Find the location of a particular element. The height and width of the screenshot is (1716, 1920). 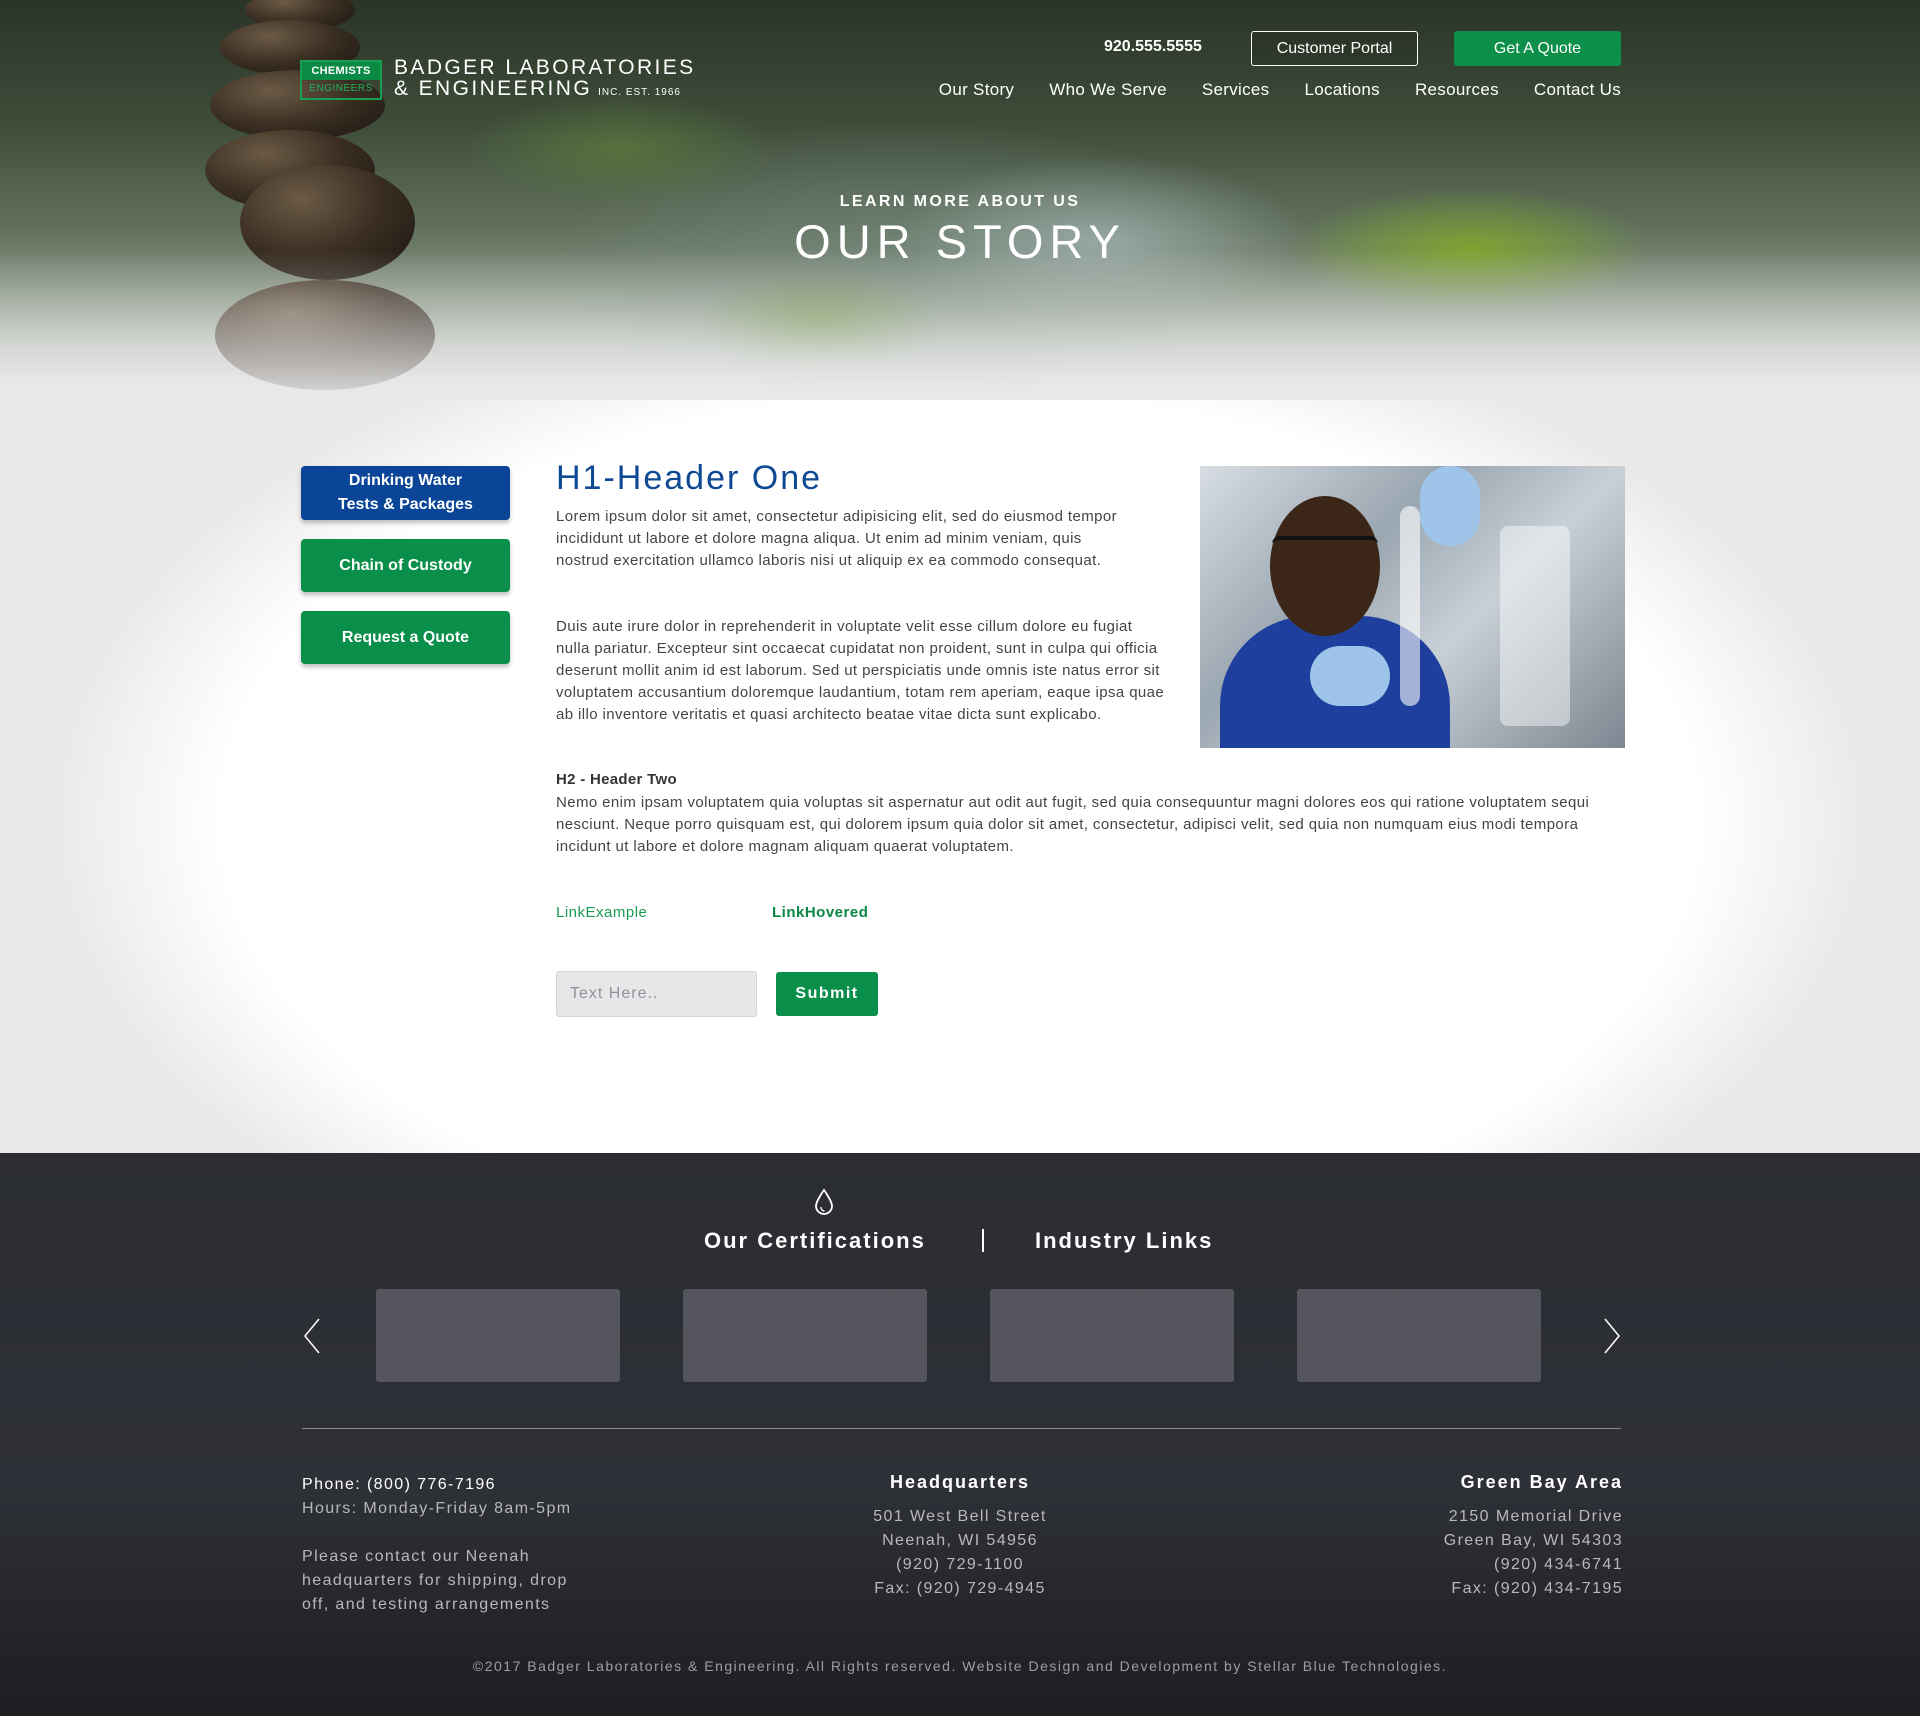

nav-item-locations: Locations is located at coordinates (1341, 90).